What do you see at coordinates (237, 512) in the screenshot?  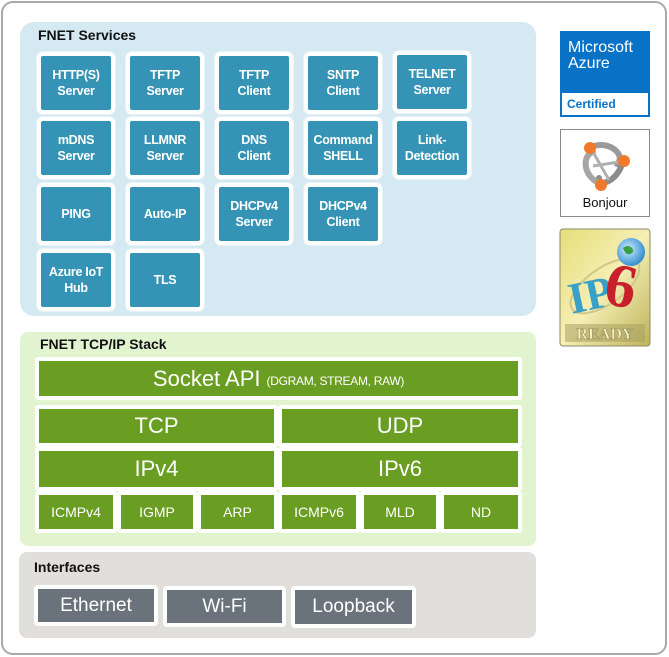 I see `arp-block: ARP` at bounding box center [237, 512].